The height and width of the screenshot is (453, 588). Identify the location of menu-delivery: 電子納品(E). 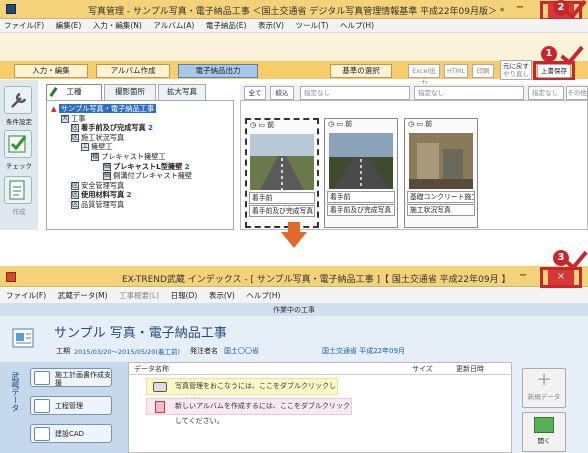
(226, 25).